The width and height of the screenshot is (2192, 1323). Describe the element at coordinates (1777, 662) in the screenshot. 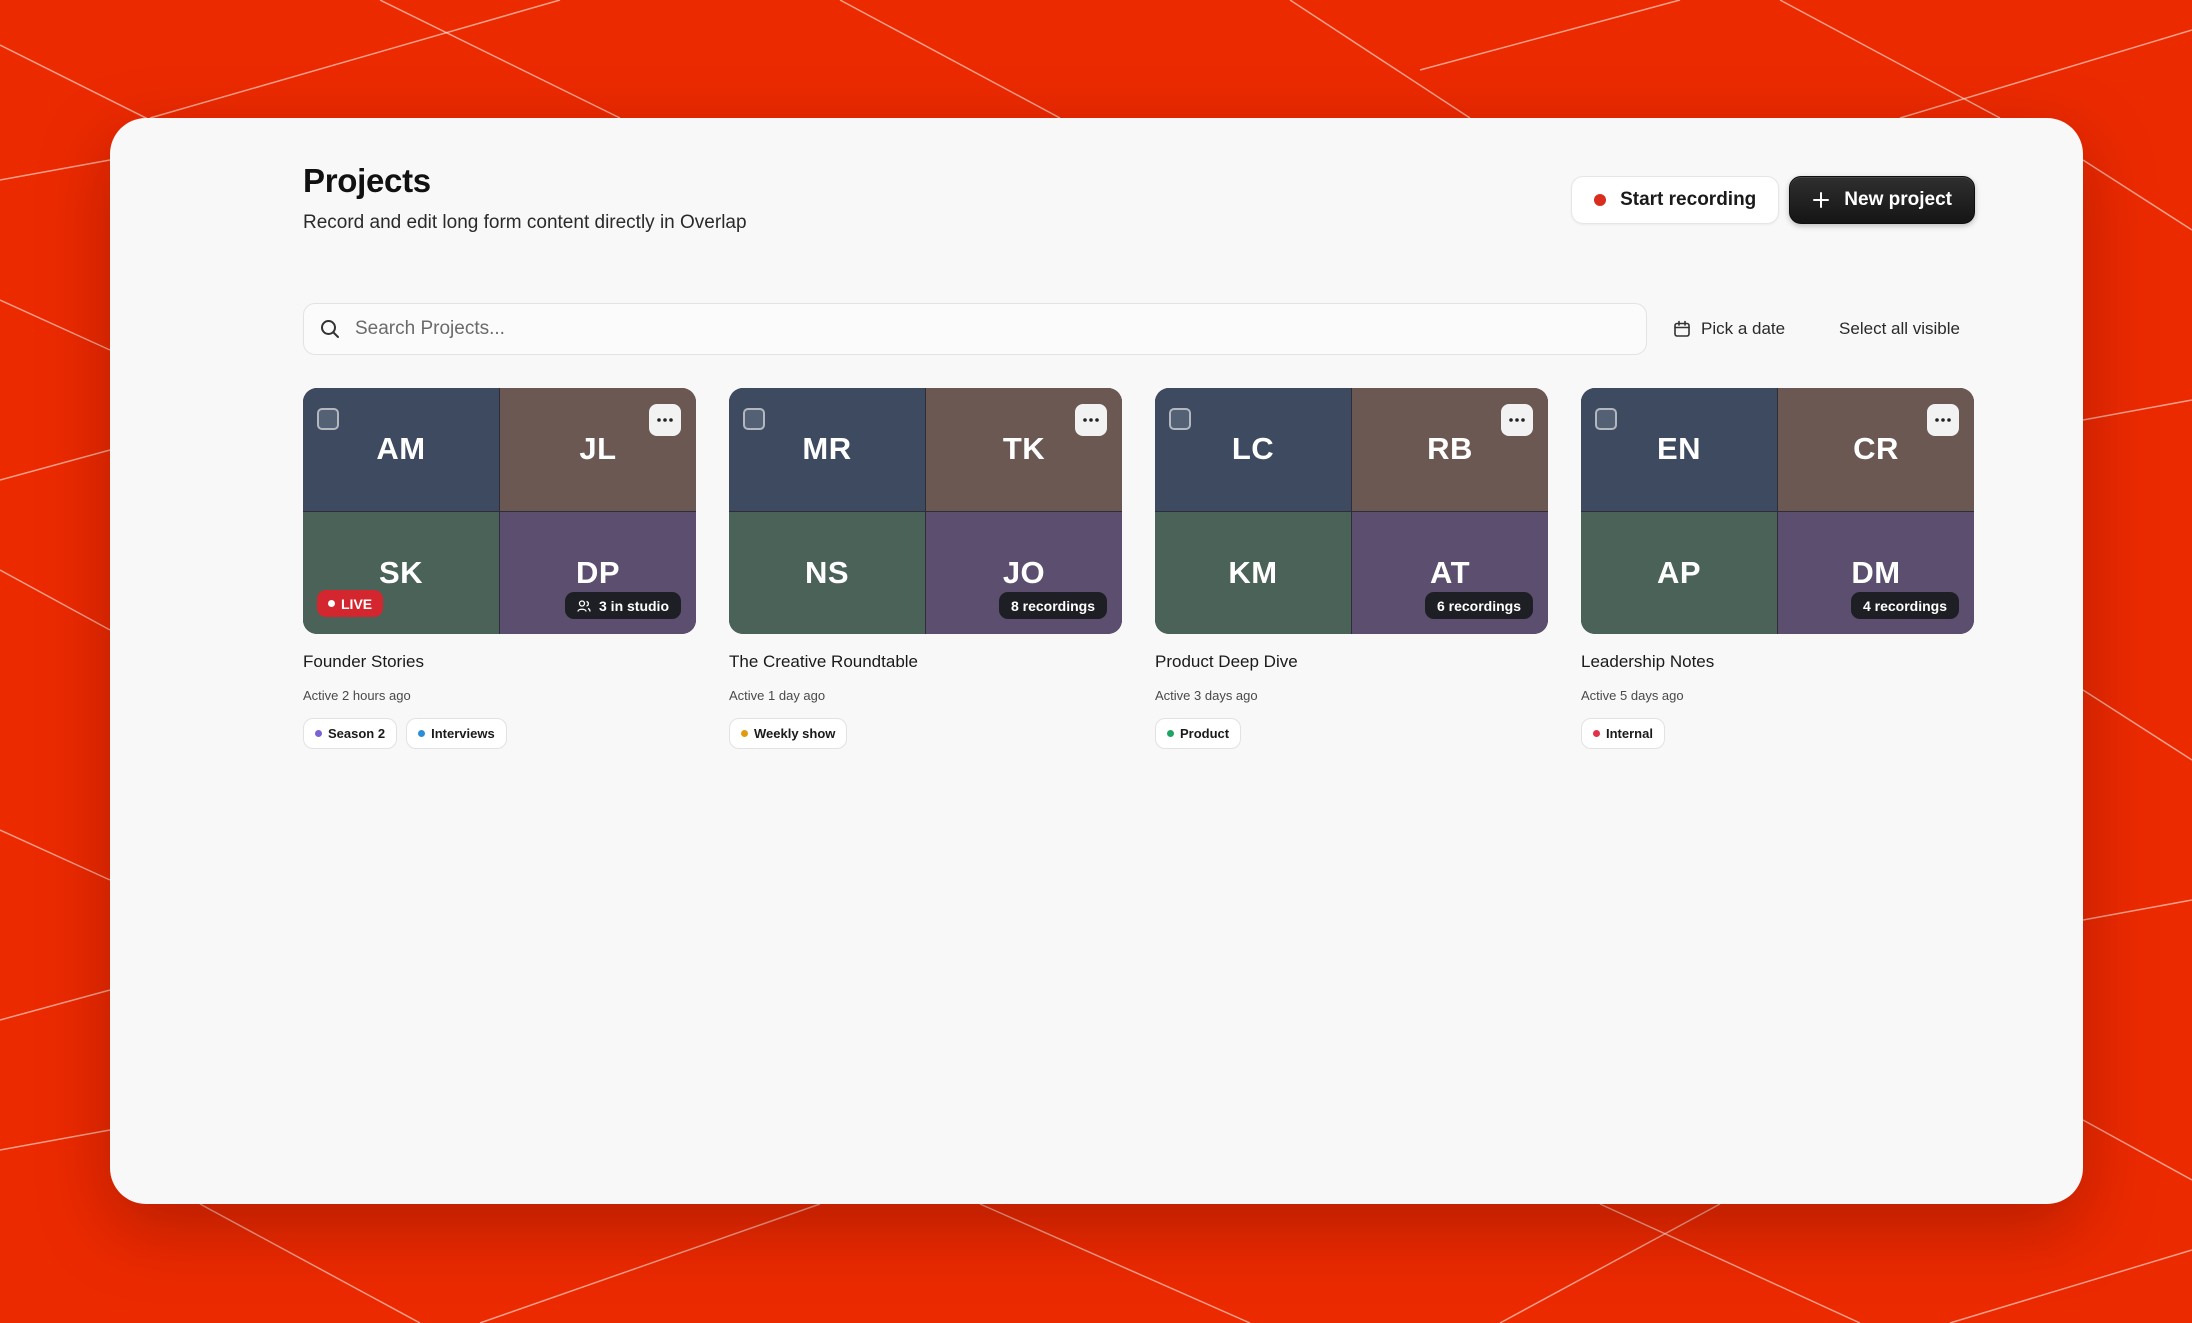

I see `project-title: Leadership Notes` at that location.